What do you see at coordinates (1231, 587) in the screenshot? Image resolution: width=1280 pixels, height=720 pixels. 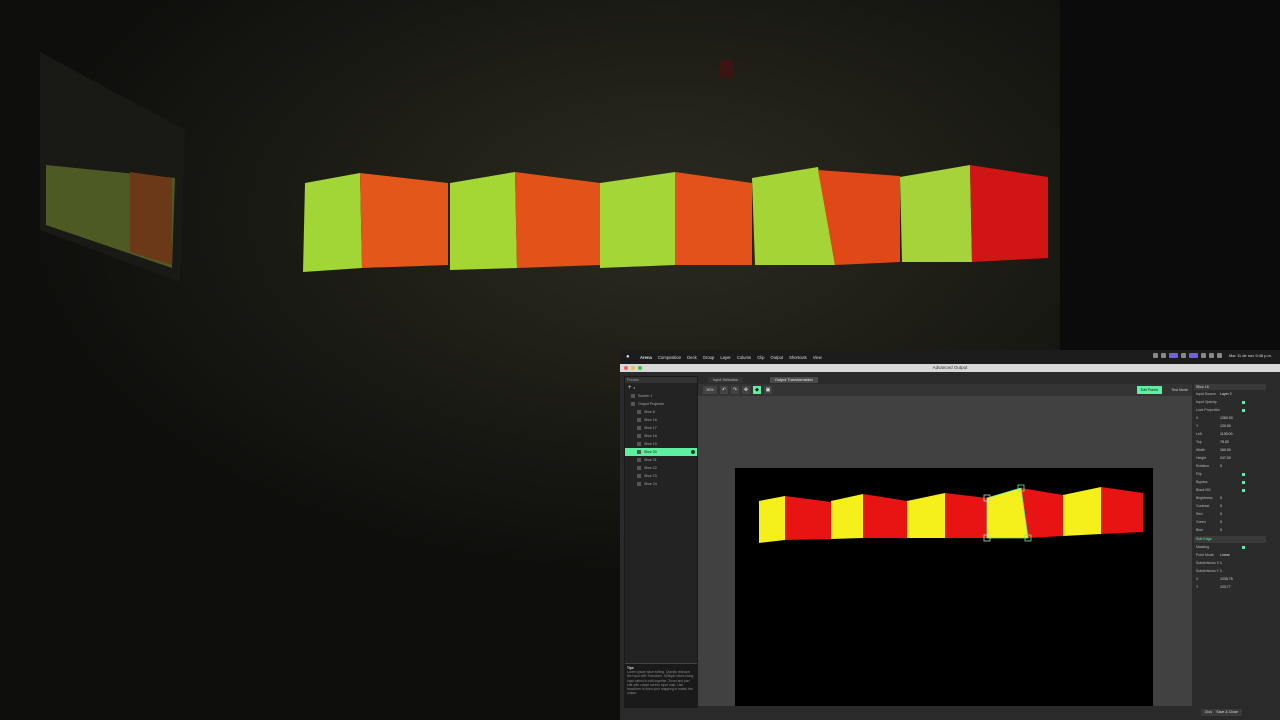 I see `property-value: 123.77` at bounding box center [1231, 587].